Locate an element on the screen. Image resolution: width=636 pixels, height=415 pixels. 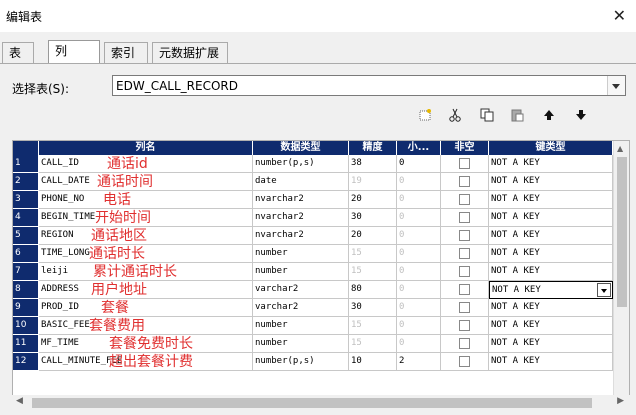
horizontal-scrollbar: ◀ ▶ is located at coordinates (321, 403).